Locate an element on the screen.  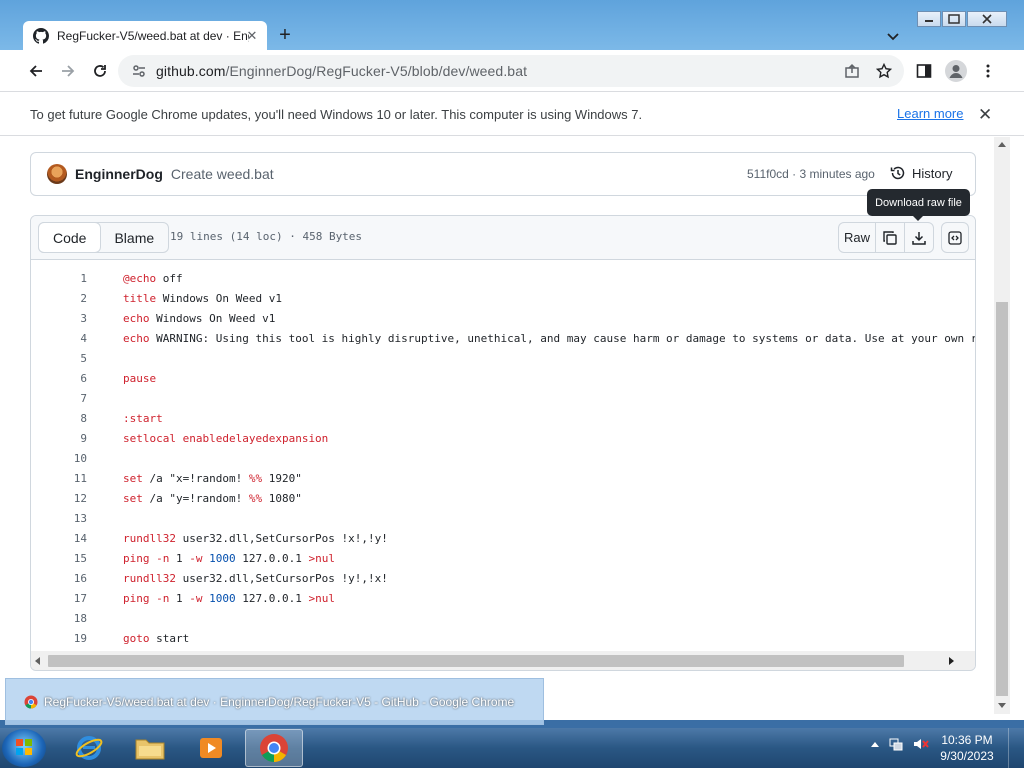
show-desktop-button is located at coordinates (1016, 748).